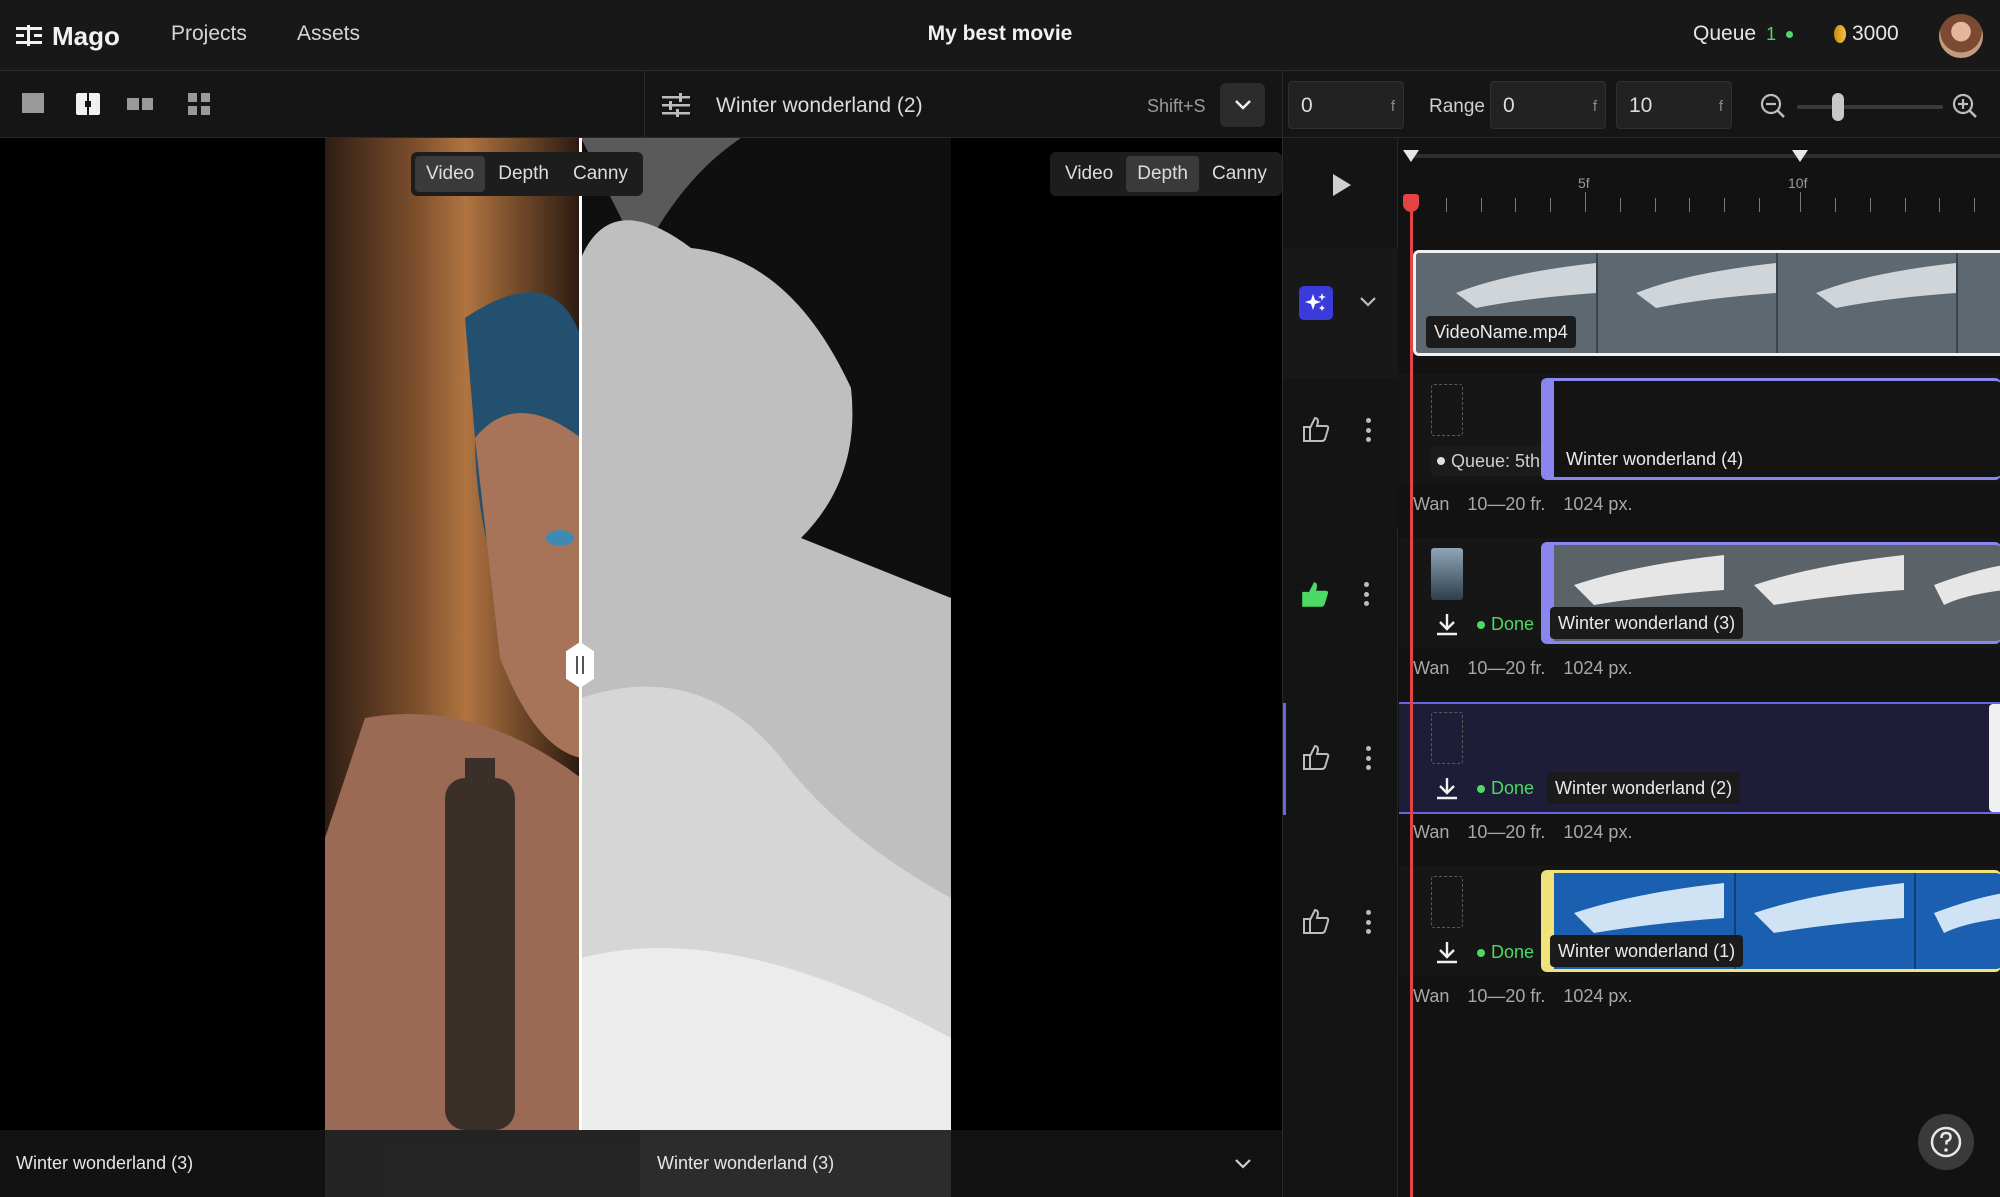 This screenshot has height=1197, width=2000. Describe the element at coordinates (1548, 105) in the screenshot. I see `range-start-input: 0 f` at that location.